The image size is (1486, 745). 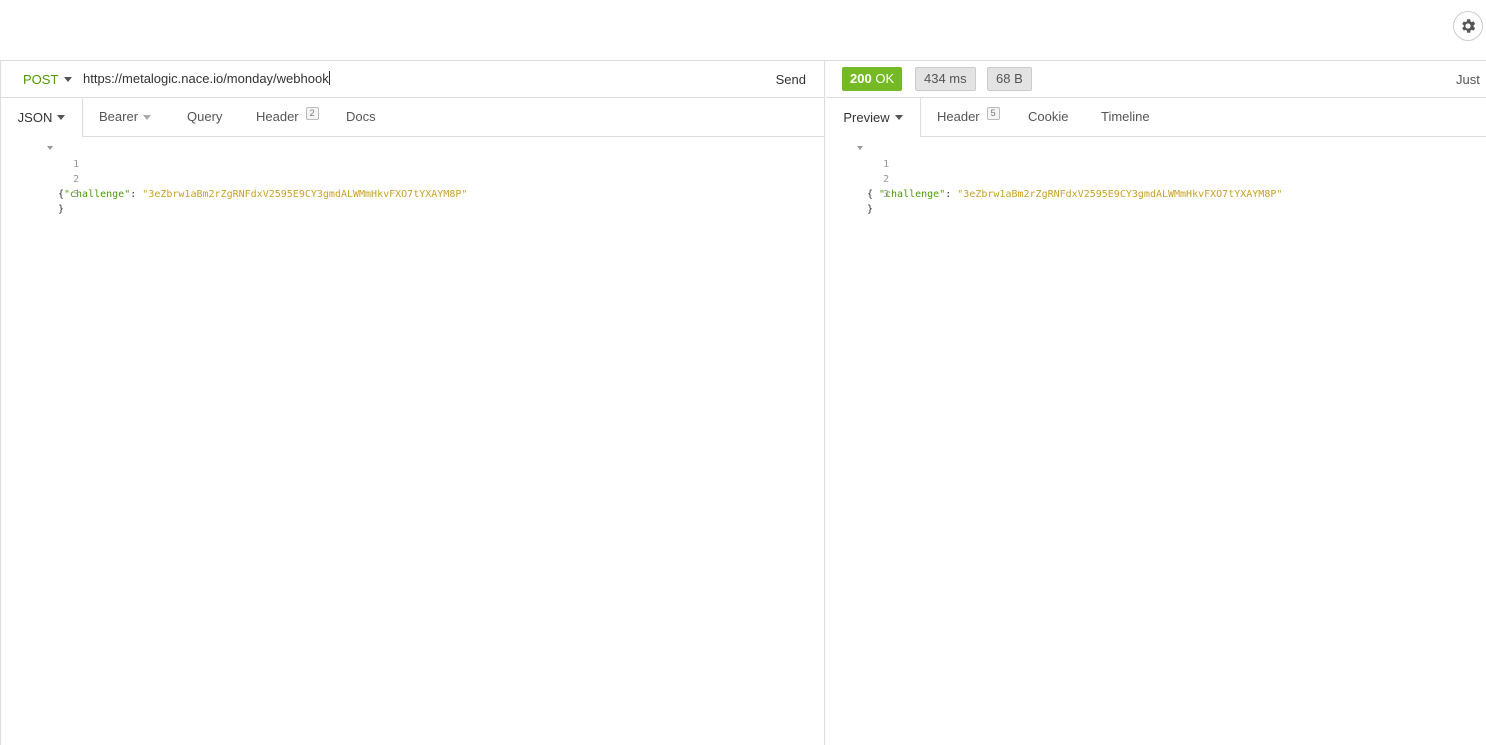 I want to click on method-dropdown: POST, so click(x=48, y=79).